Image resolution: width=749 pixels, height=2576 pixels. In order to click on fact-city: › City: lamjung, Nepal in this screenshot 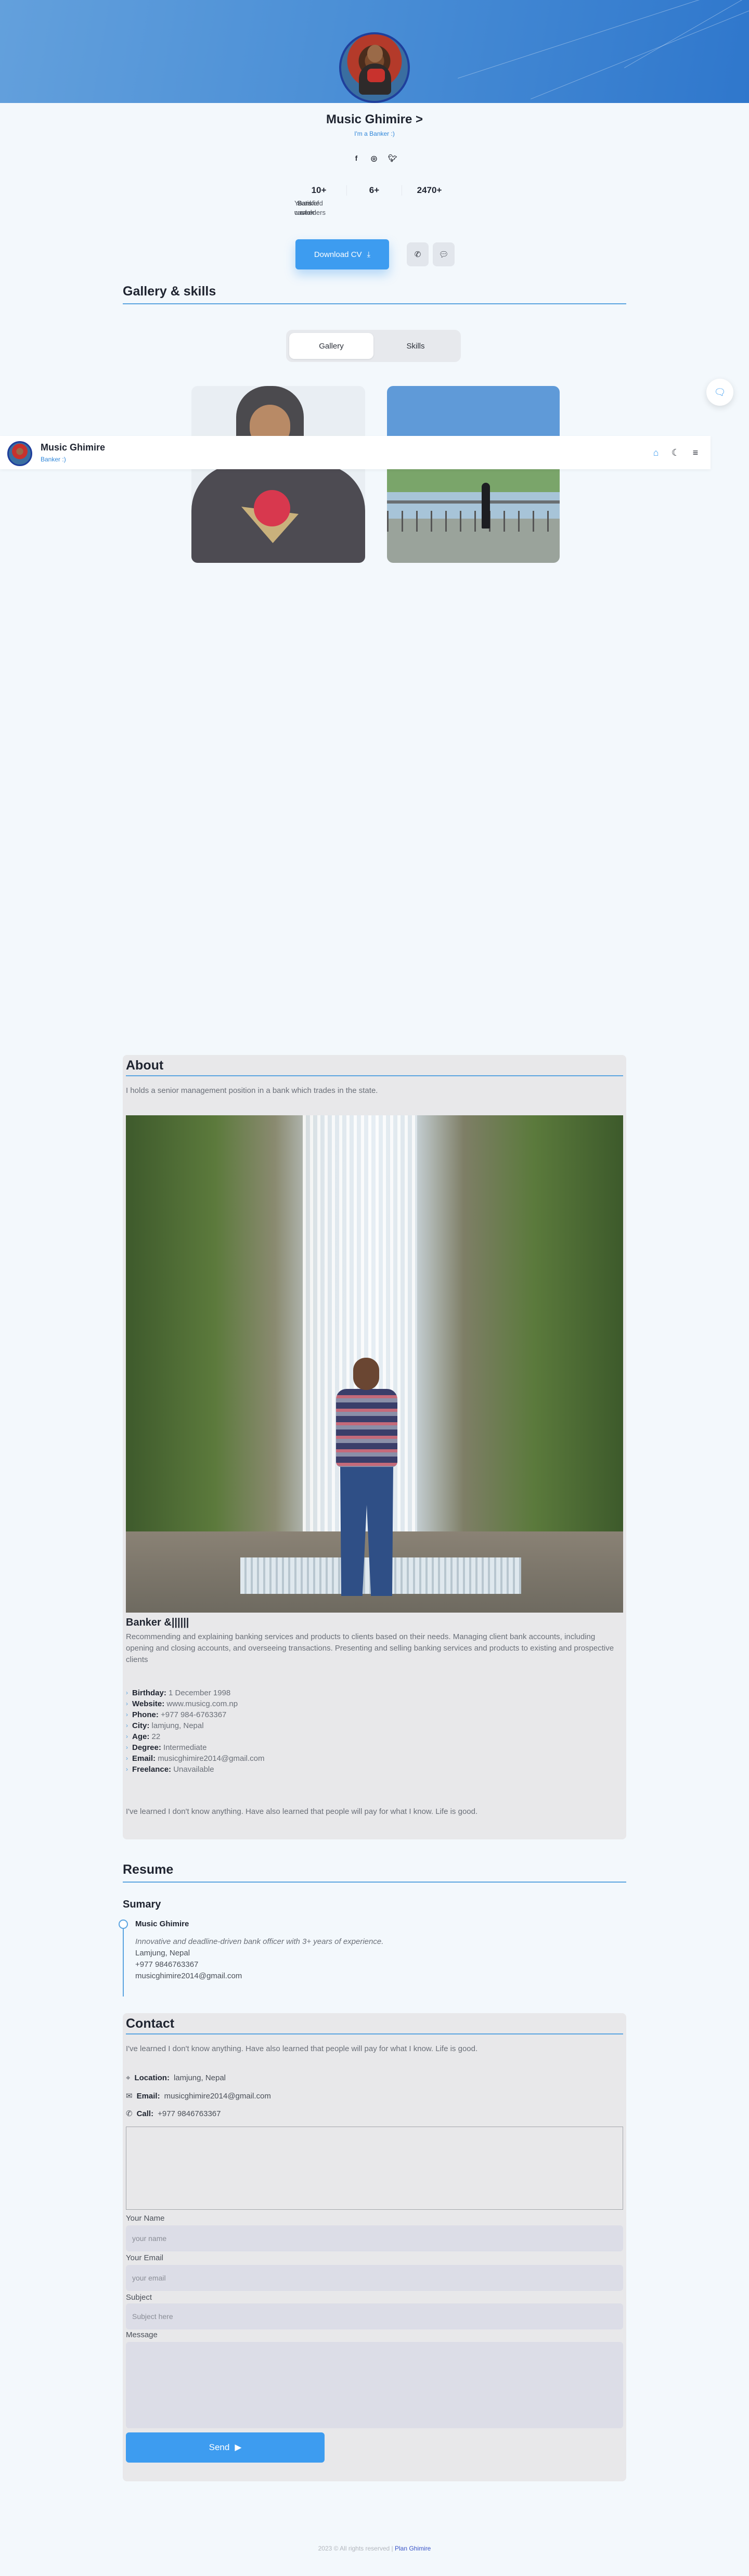, I will do `click(165, 1725)`.